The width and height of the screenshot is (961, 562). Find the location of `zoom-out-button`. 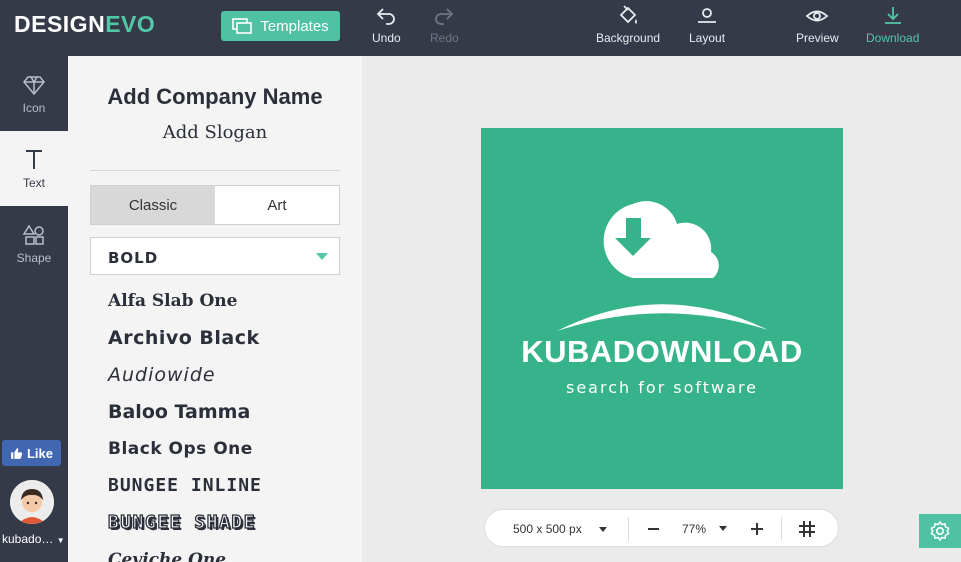

zoom-out-button is located at coordinates (653, 529).